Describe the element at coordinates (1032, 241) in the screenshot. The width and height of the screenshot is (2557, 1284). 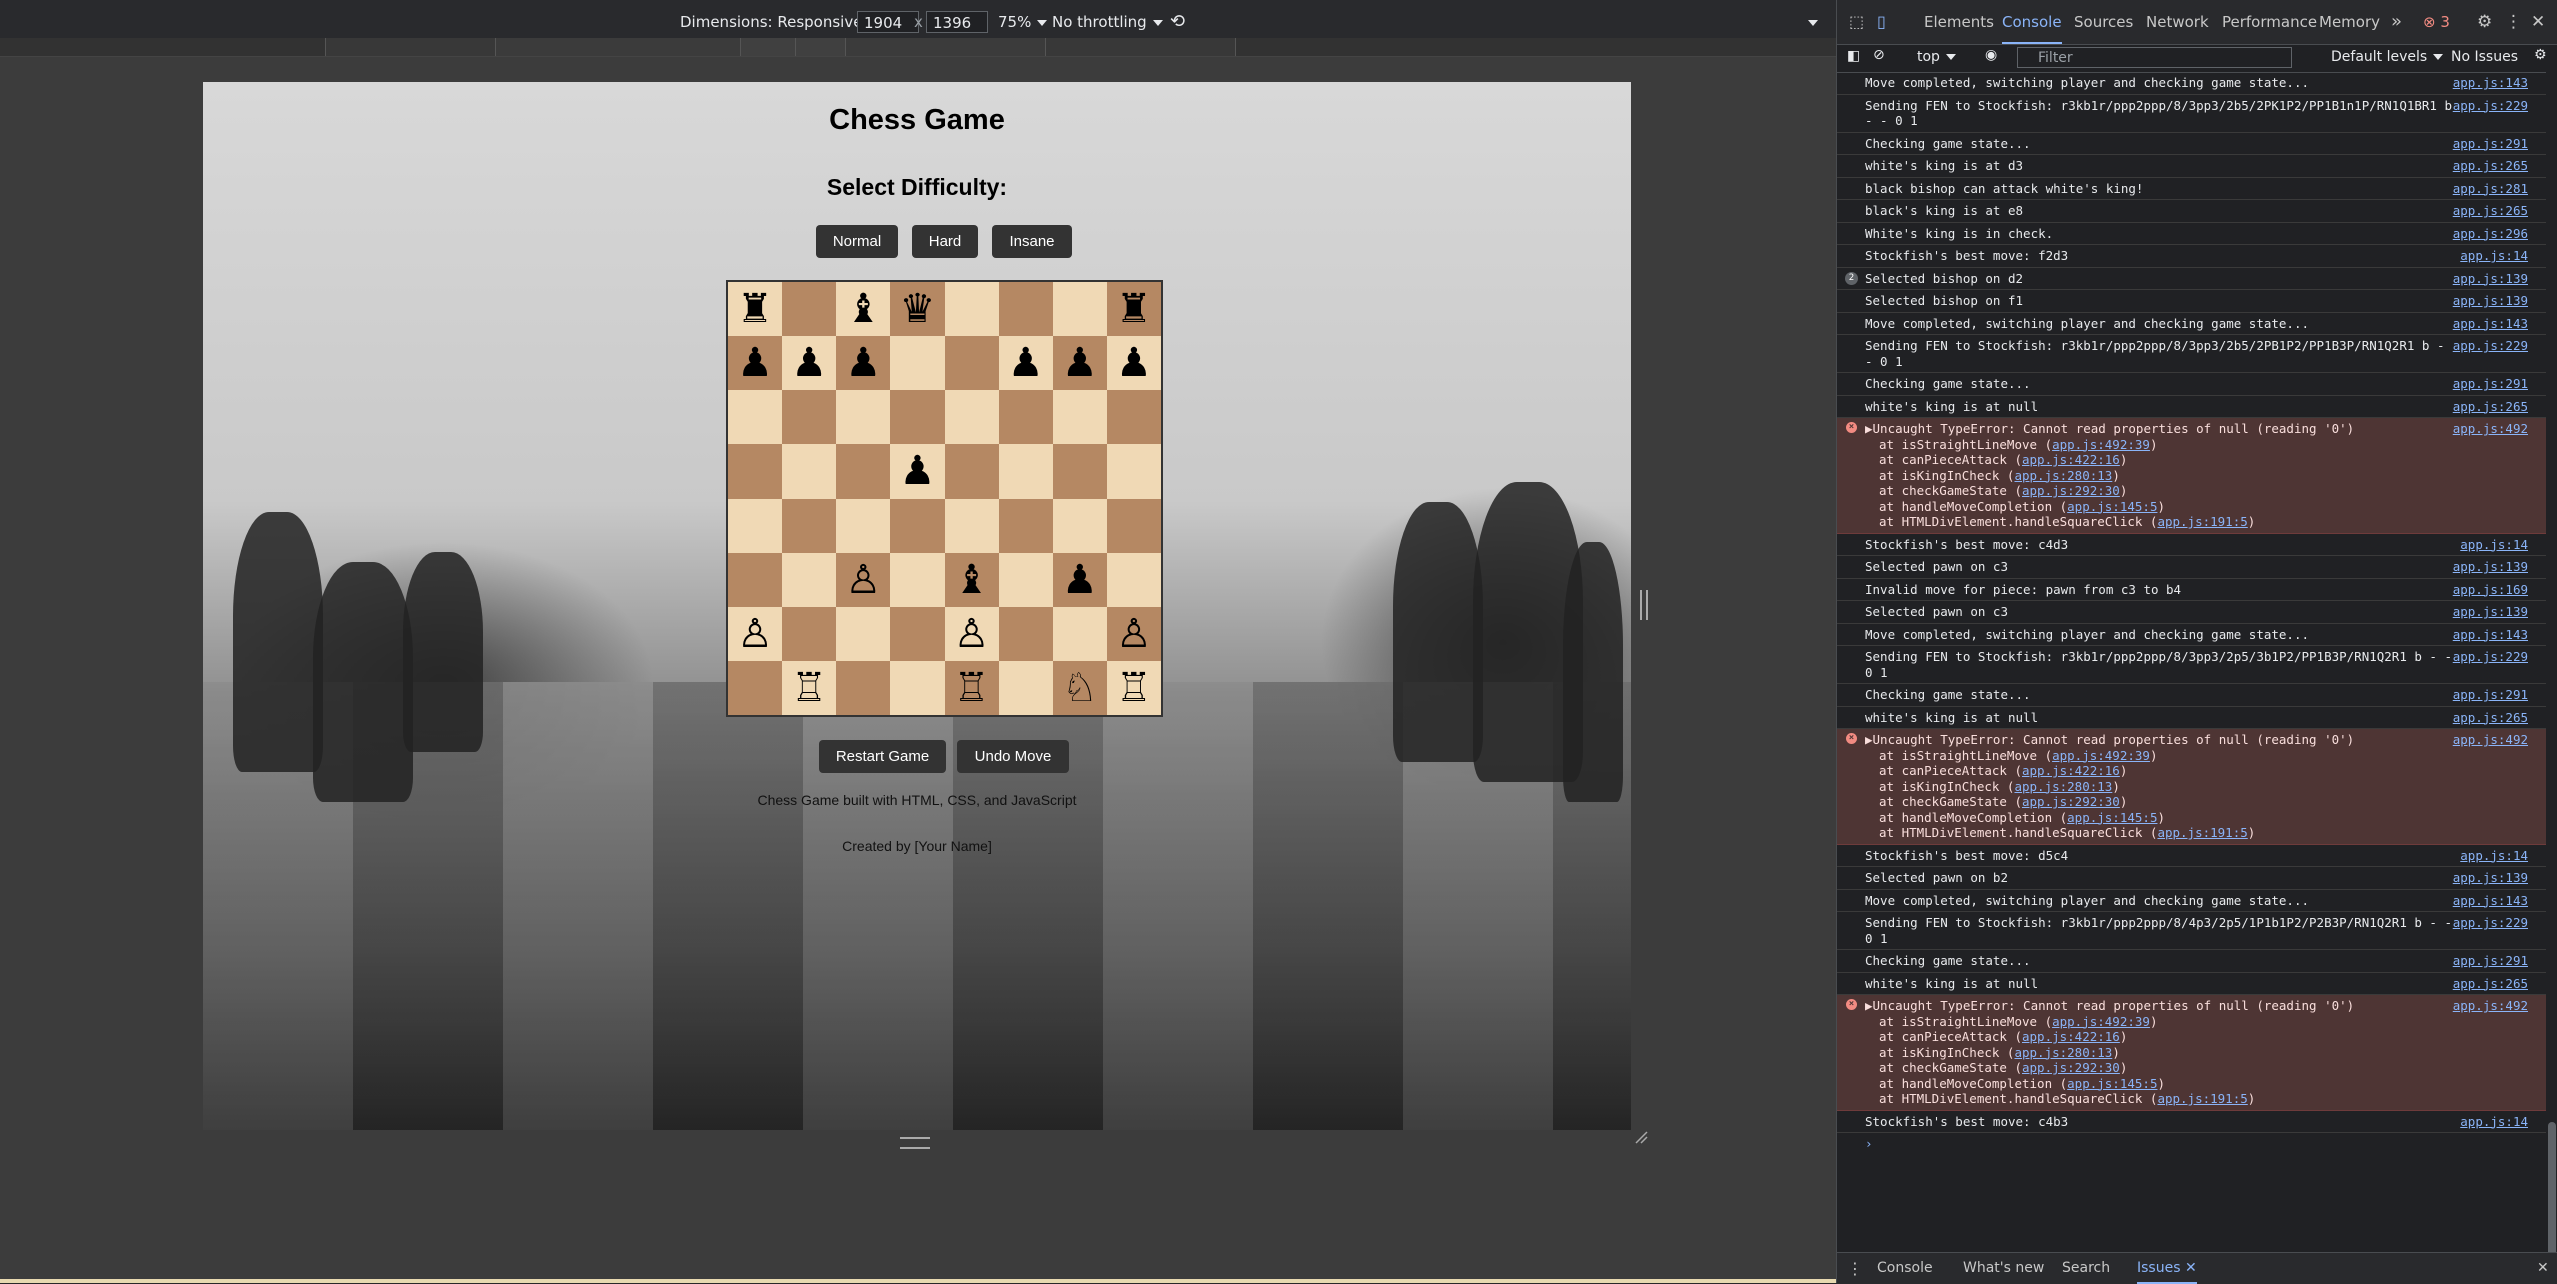
I see `insane-difficulty-button: Insane` at that location.